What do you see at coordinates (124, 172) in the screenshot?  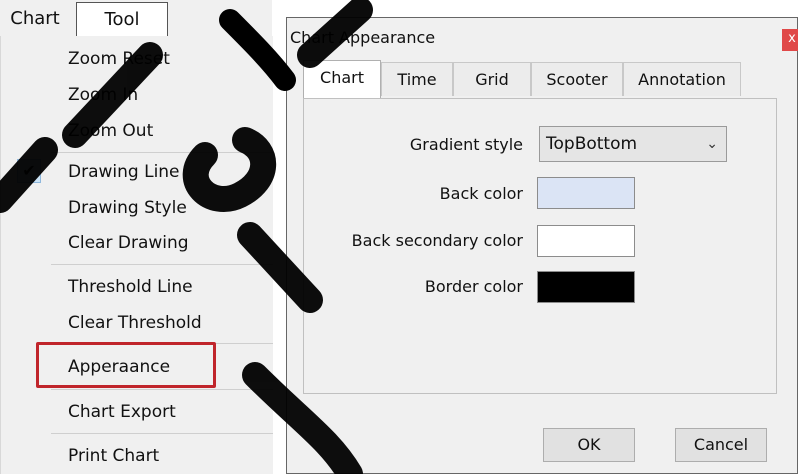 I see `menu-item-drawing-line: Drawing Line` at bounding box center [124, 172].